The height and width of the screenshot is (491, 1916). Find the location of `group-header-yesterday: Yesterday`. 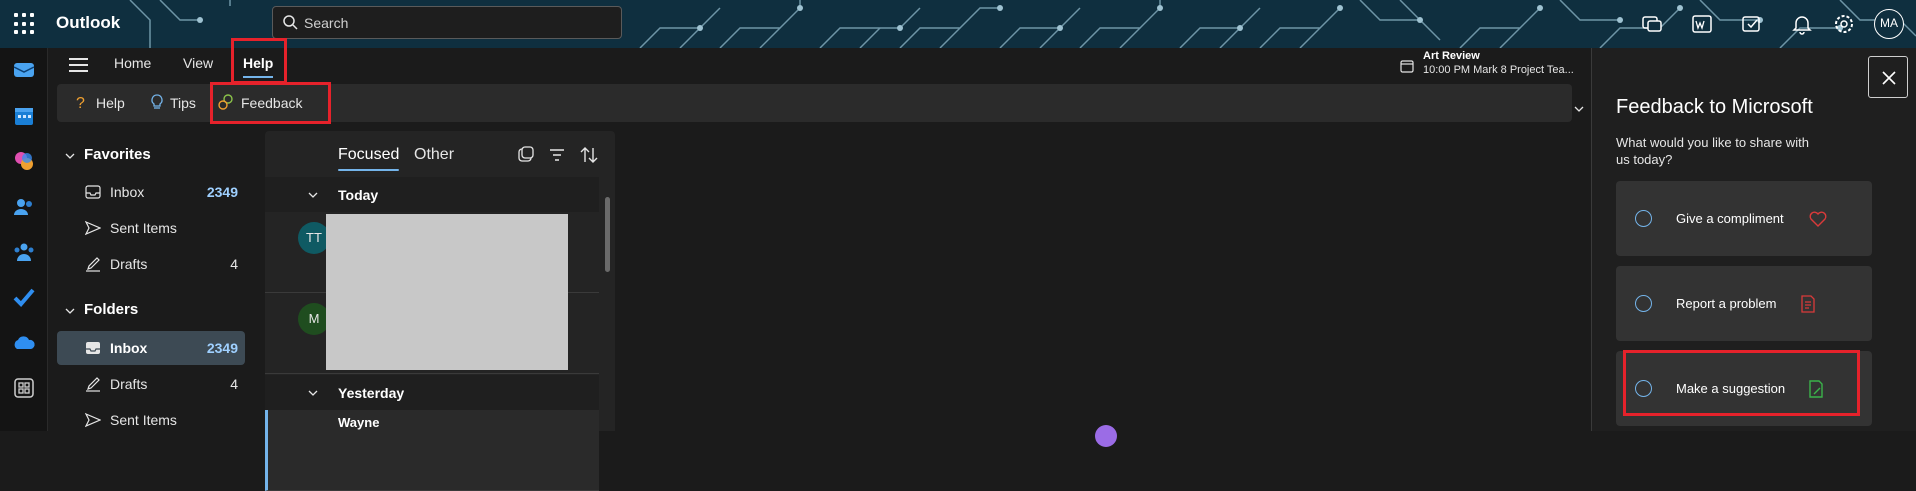

group-header-yesterday: Yesterday is located at coordinates (432, 392).